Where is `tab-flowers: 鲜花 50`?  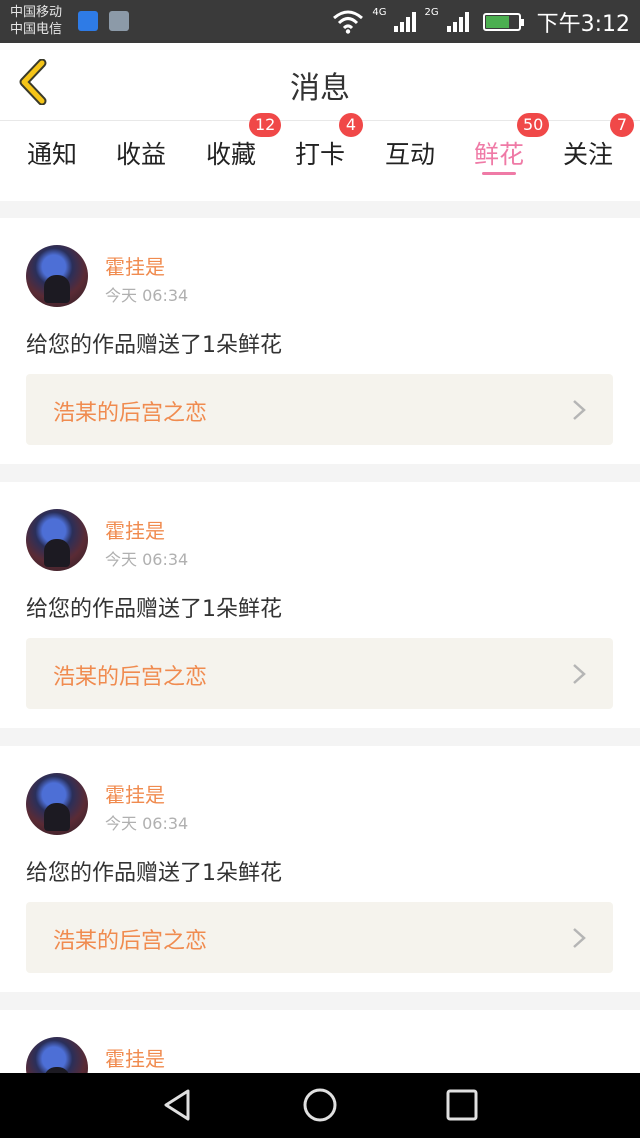 tab-flowers: 鲜花 50 is located at coordinates (502, 157).